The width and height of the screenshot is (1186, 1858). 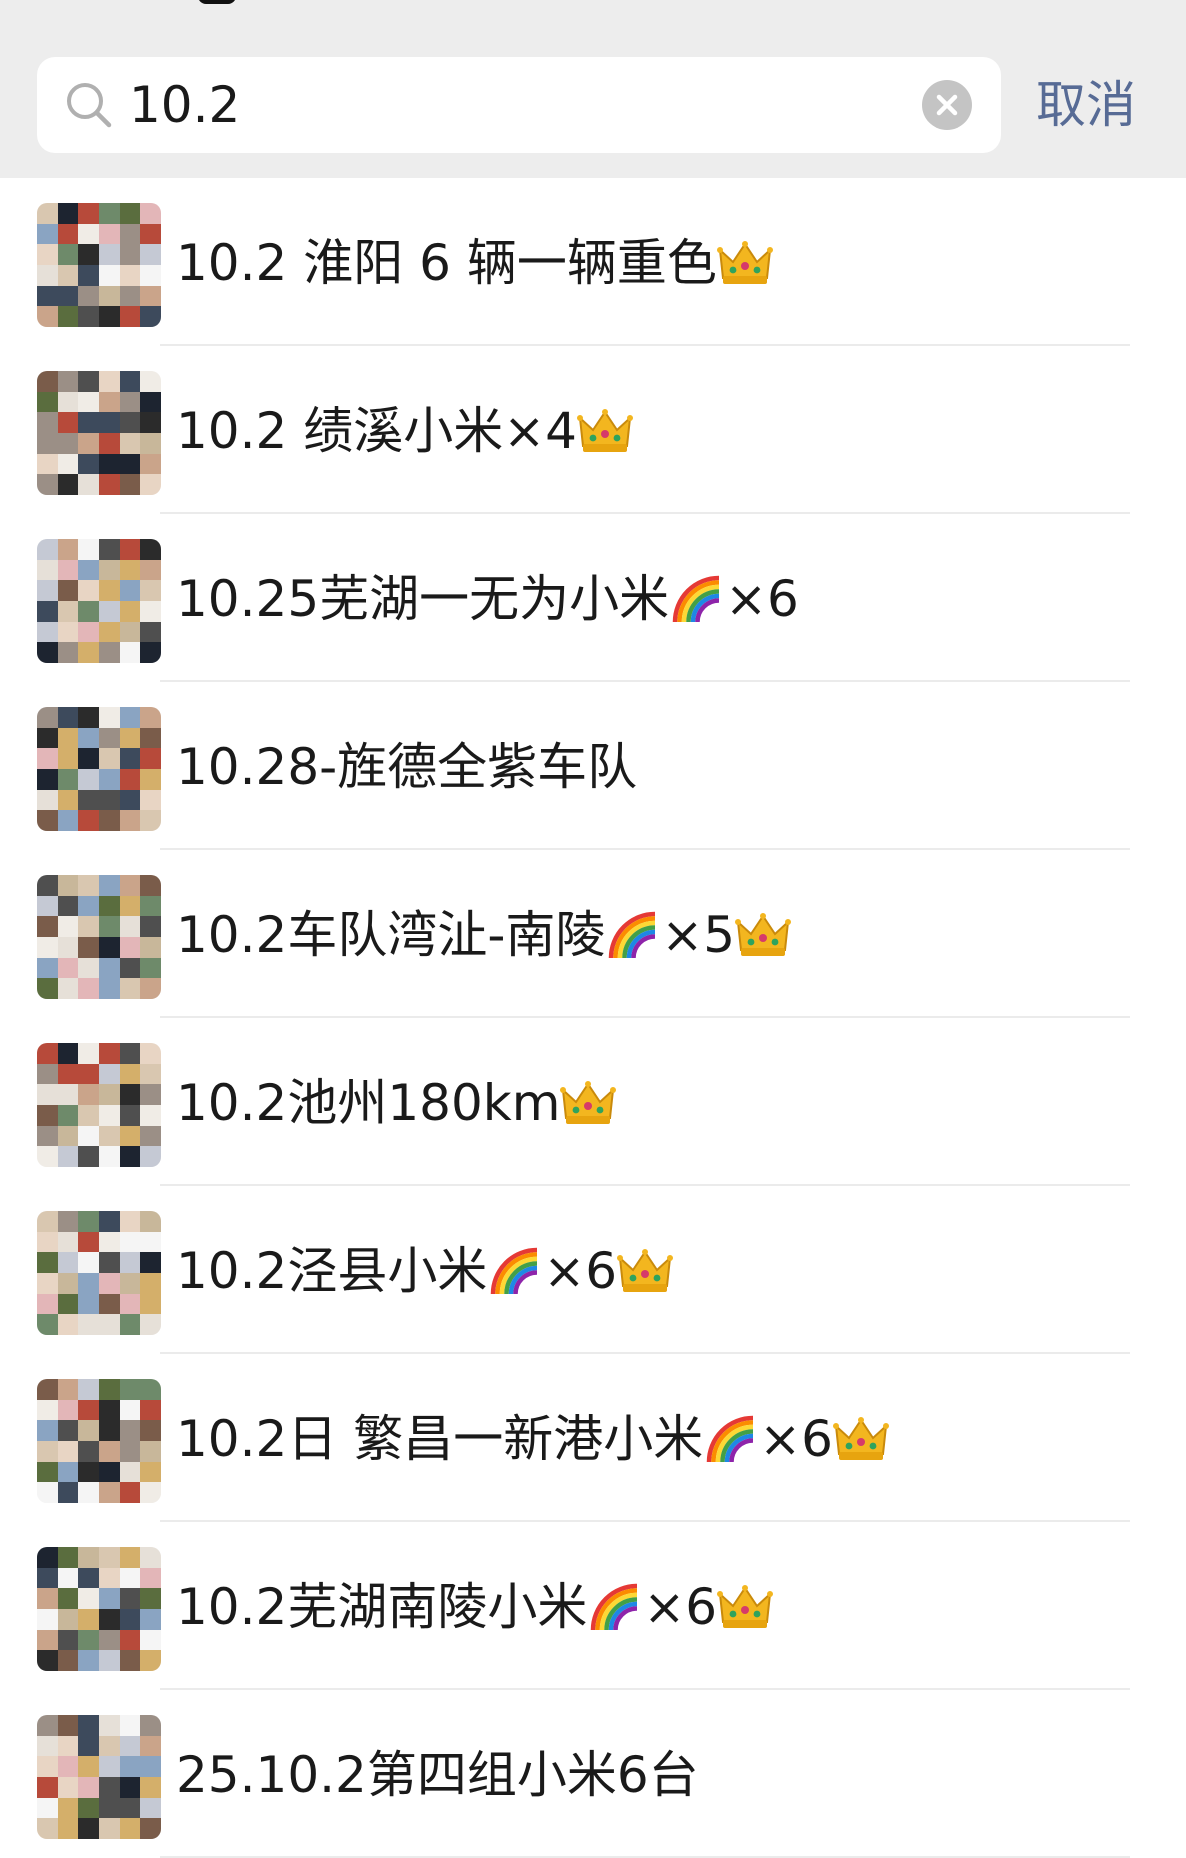 I want to click on search-result-item: 10.28-旌德全紫车队, so click(x=593, y=766).